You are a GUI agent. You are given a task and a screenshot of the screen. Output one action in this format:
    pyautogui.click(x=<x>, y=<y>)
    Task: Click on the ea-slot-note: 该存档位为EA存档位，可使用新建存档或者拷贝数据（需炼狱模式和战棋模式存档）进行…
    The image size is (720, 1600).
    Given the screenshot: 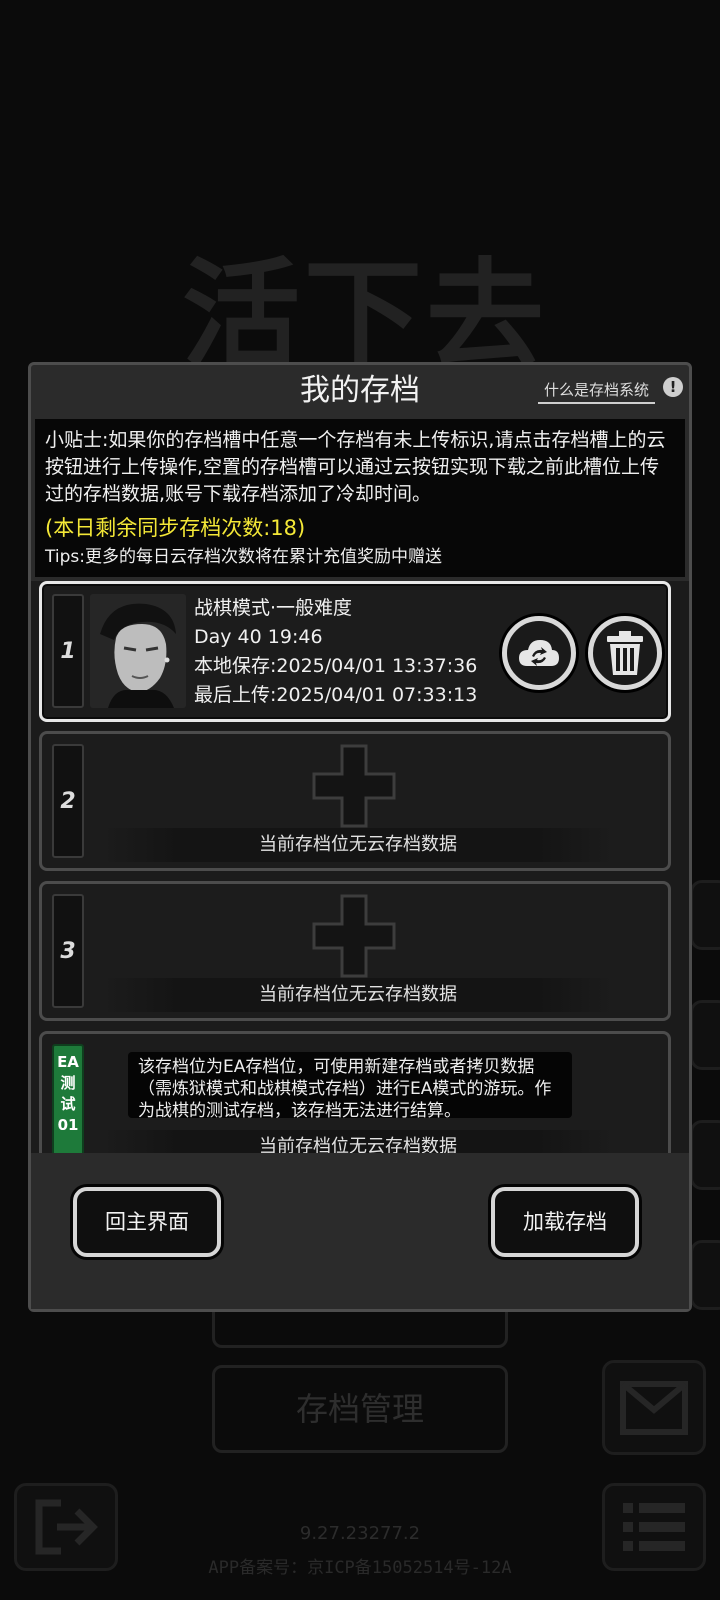 What is the action you would take?
    pyautogui.click(x=350, y=1086)
    